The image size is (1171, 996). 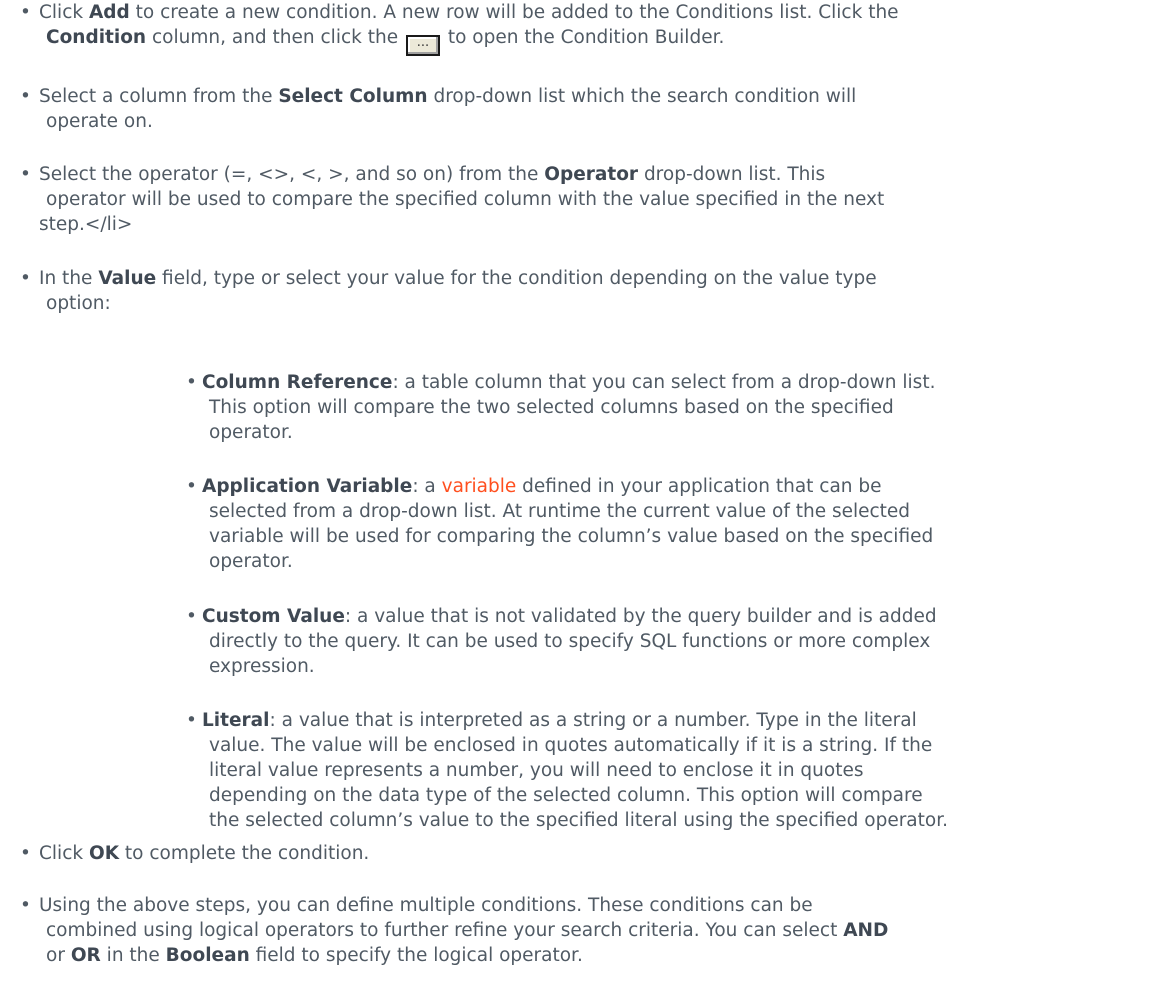 I want to click on bold-term: Custom Value, so click(x=273, y=616).